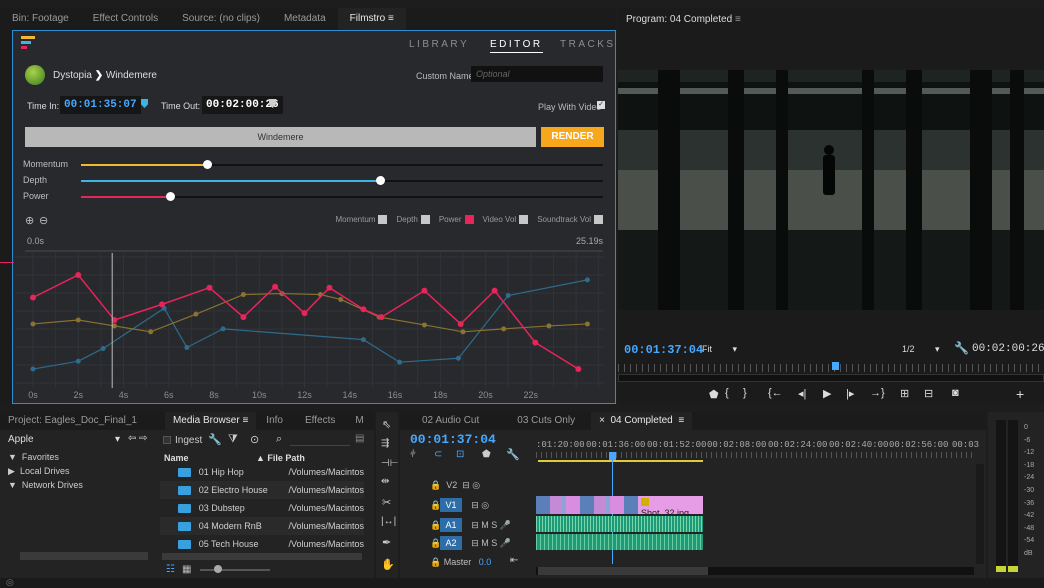  I want to click on a1-clip, so click(619, 524).